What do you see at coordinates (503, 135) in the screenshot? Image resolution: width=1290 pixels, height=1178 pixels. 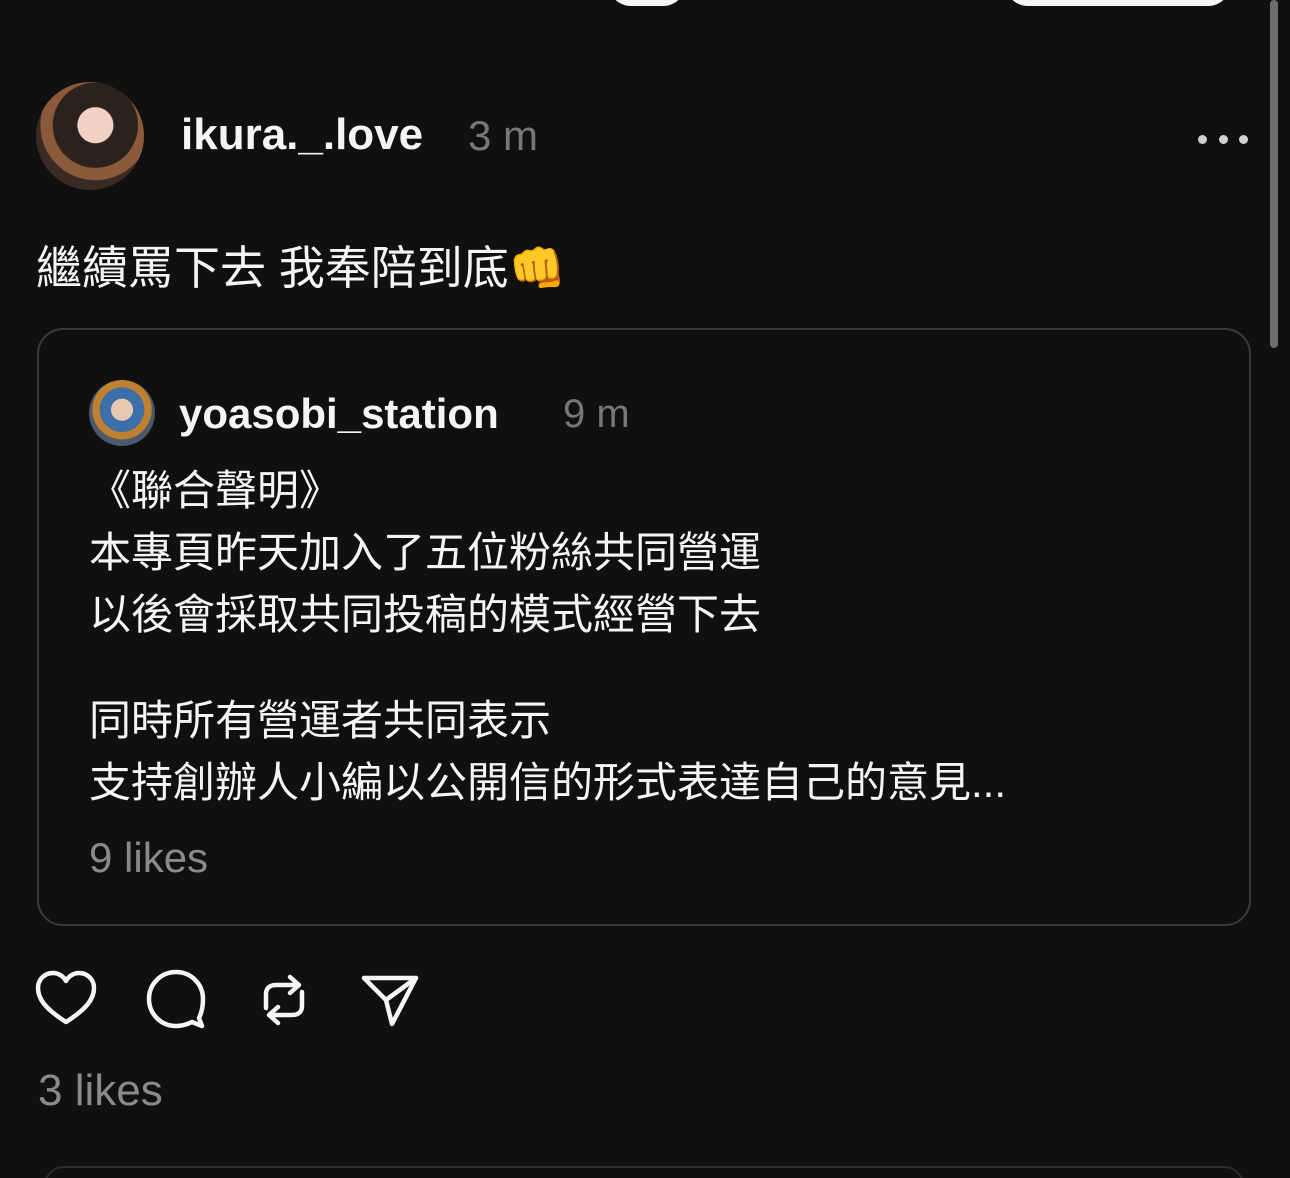 I see `post-timestamp: 3 m` at bounding box center [503, 135].